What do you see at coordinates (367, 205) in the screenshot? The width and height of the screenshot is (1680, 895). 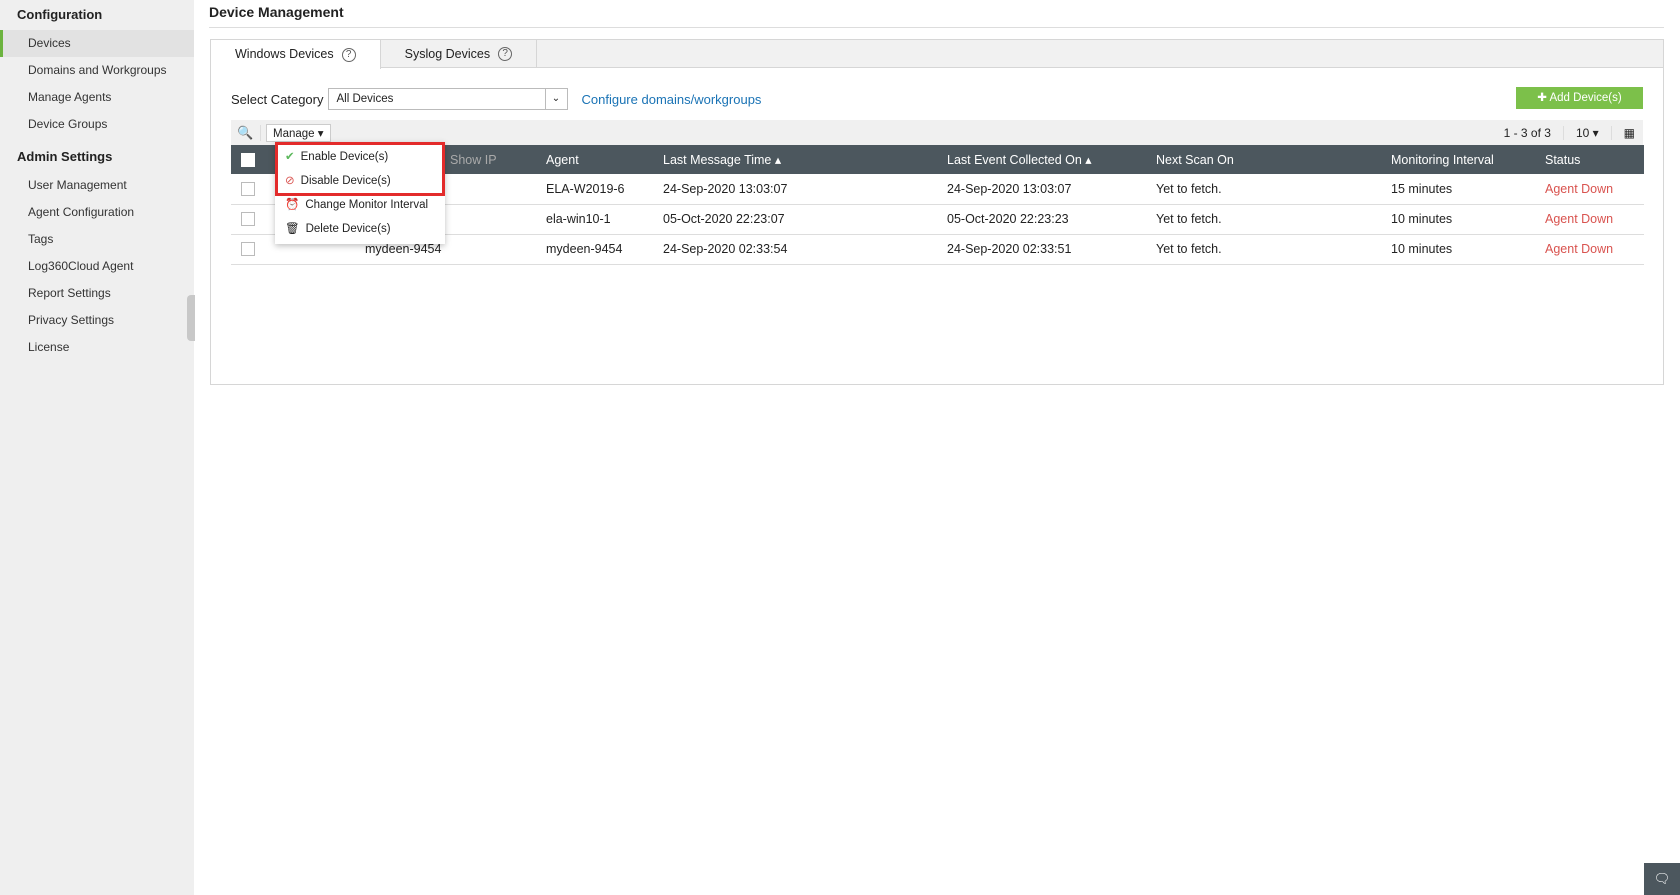 I see `menu-label: Change Monitor Interval` at bounding box center [367, 205].